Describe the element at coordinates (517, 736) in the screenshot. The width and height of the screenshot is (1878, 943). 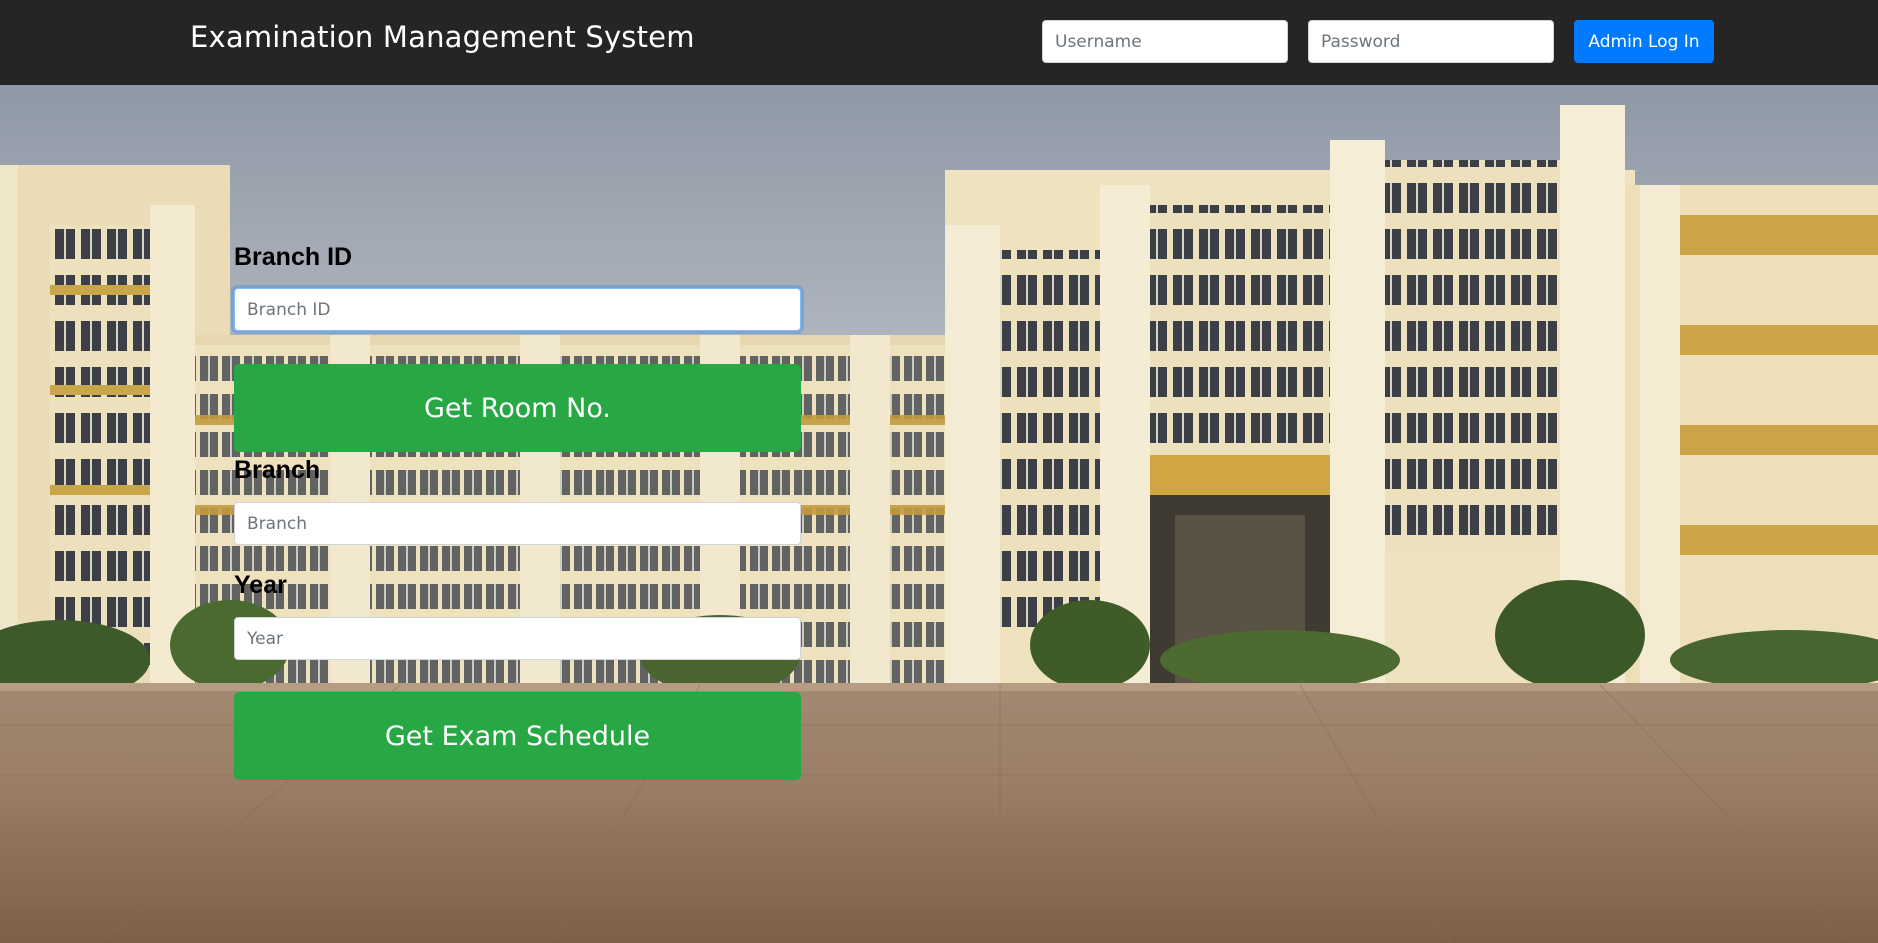
I see `get-exam-schedule-button: Get Exam Schedule` at that location.